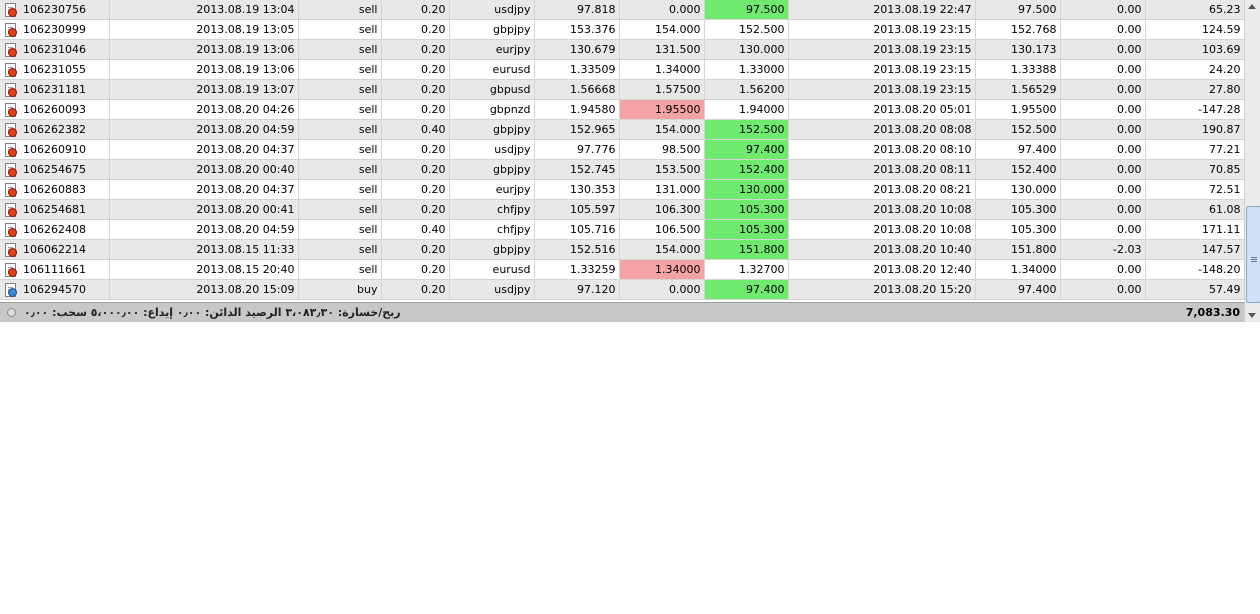  I want to click on open-time-cell: 2013.08.15 11:33, so click(204, 249).